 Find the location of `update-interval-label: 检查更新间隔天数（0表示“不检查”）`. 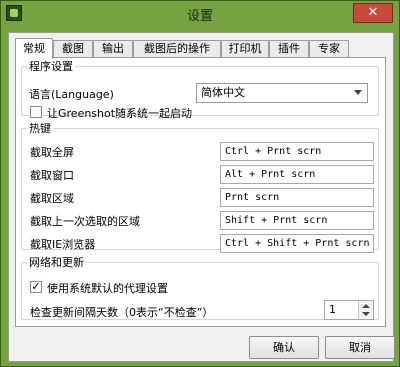

update-interval-label: 检查更新间隔天数（0表示“不检查”） is located at coordinates (122, 312).